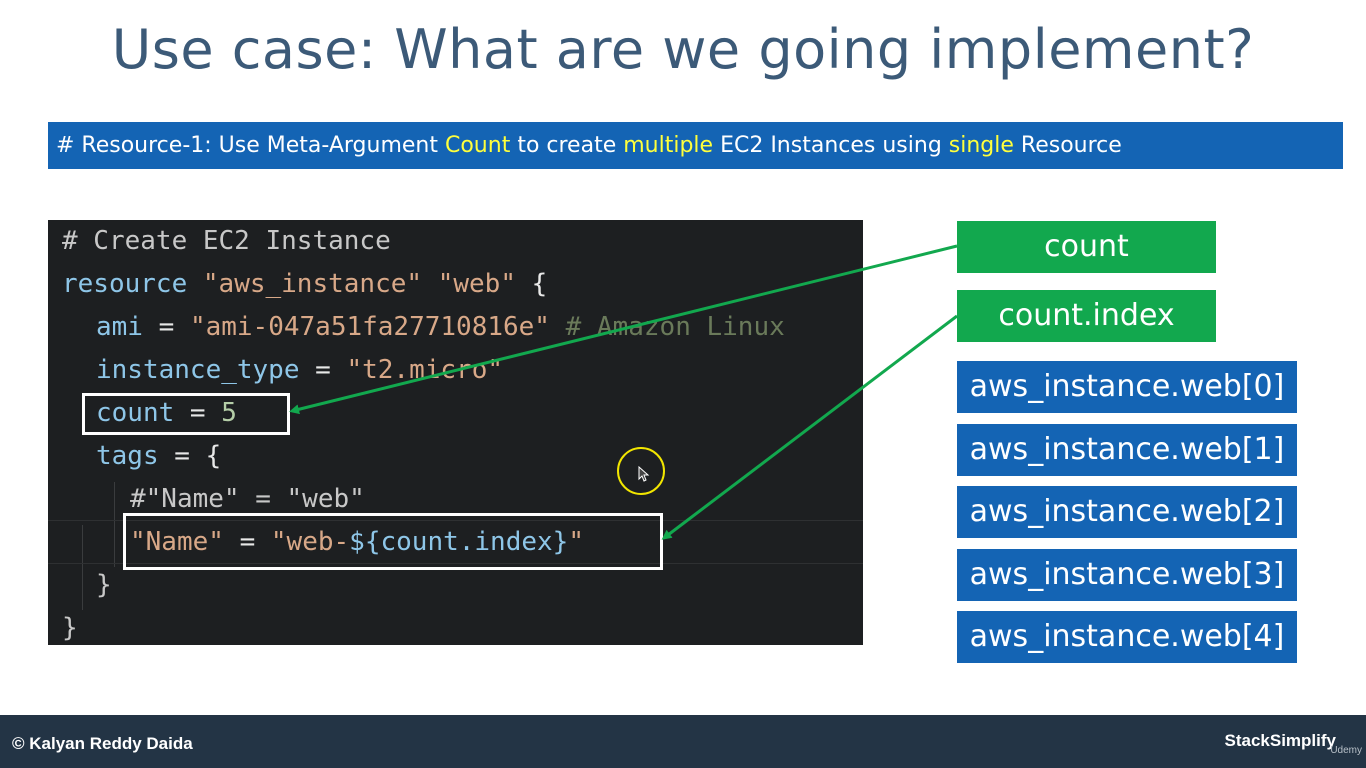  Describe the element at coordinates (1280, 740) in the screenshot. I see `brand-logo: StackSimplify` at that location.